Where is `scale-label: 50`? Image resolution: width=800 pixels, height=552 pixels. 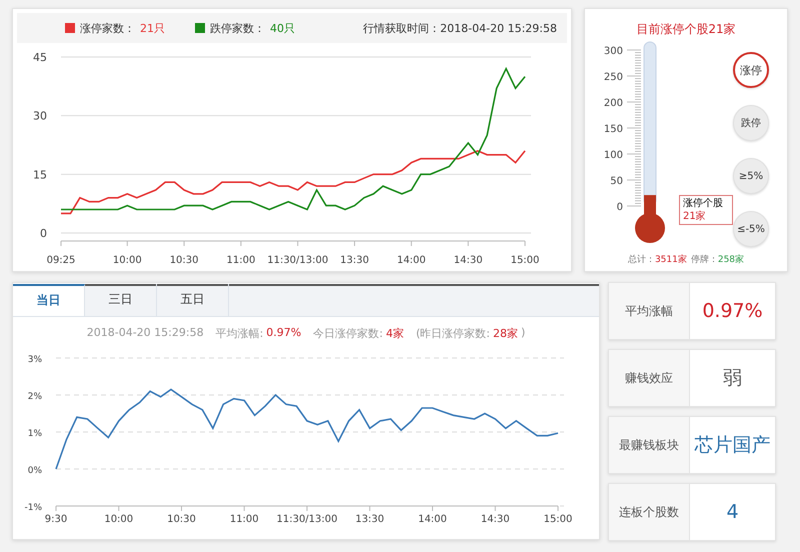 scale-label: 50 is located at coordinates (616, 181).